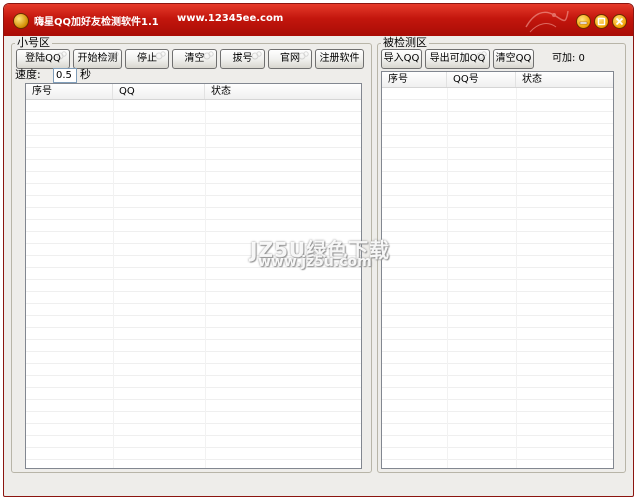  What do you see at coordinates (96, 22) in the screenshot?
I see `window-title: 嗨星QQ加好友检测软件1.1` at bounding box center [96, 22].